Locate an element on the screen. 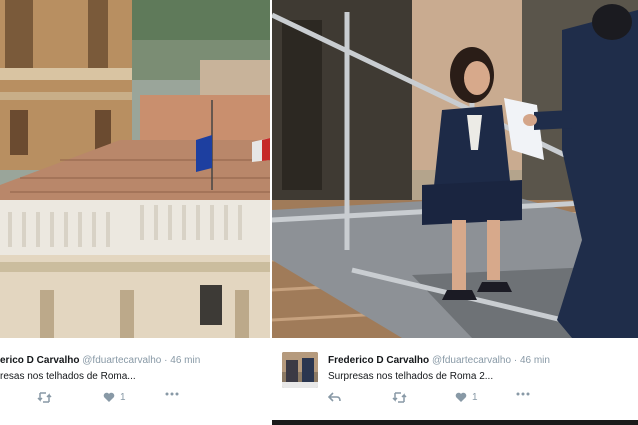  author-name: Frederico D Carvalho is located at coordinates (378, 360).